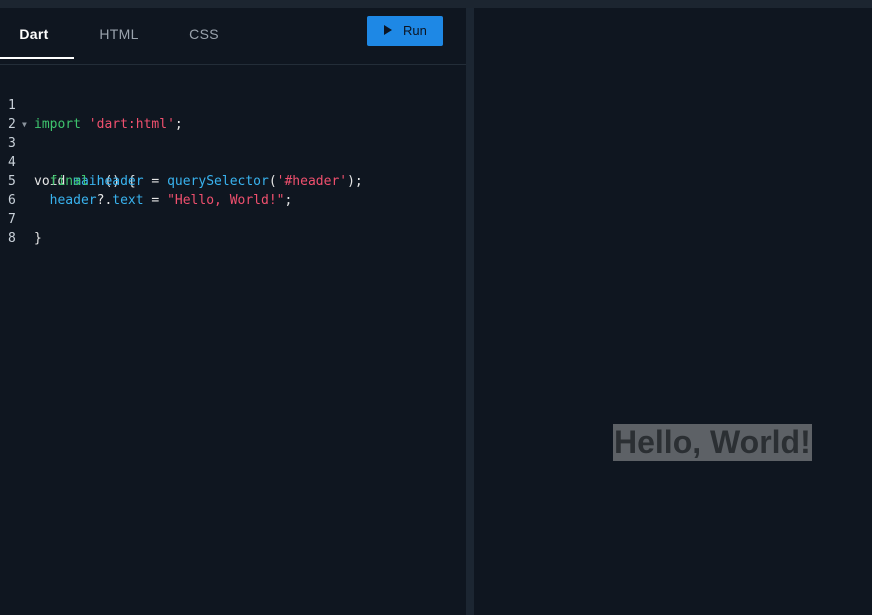 The image size is (872, 615). I want to click on top-bar, so click(436, 4).